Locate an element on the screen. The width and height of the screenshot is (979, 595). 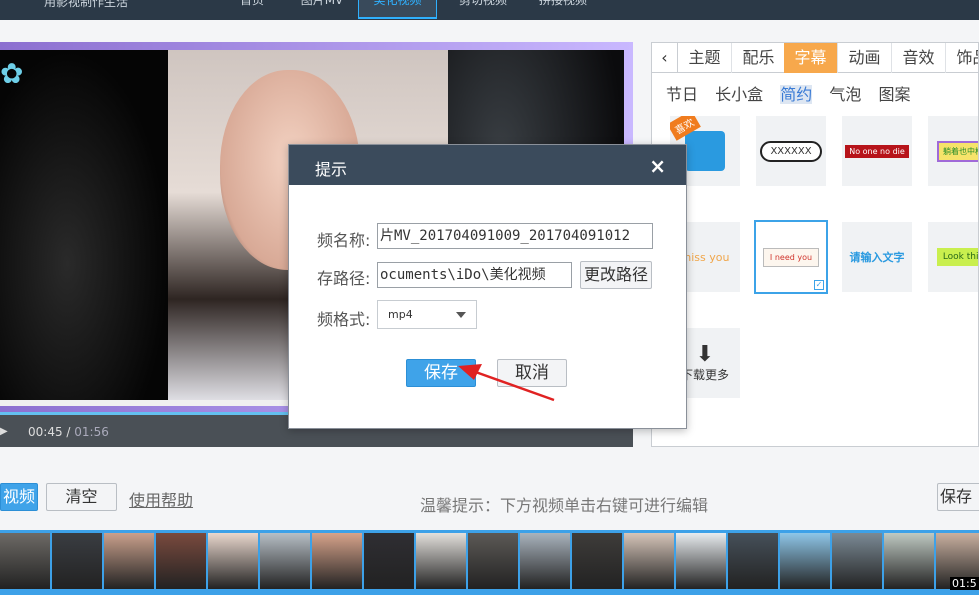
sticker-item-selected: I need you ✓ is located at coordinates (791, 257).